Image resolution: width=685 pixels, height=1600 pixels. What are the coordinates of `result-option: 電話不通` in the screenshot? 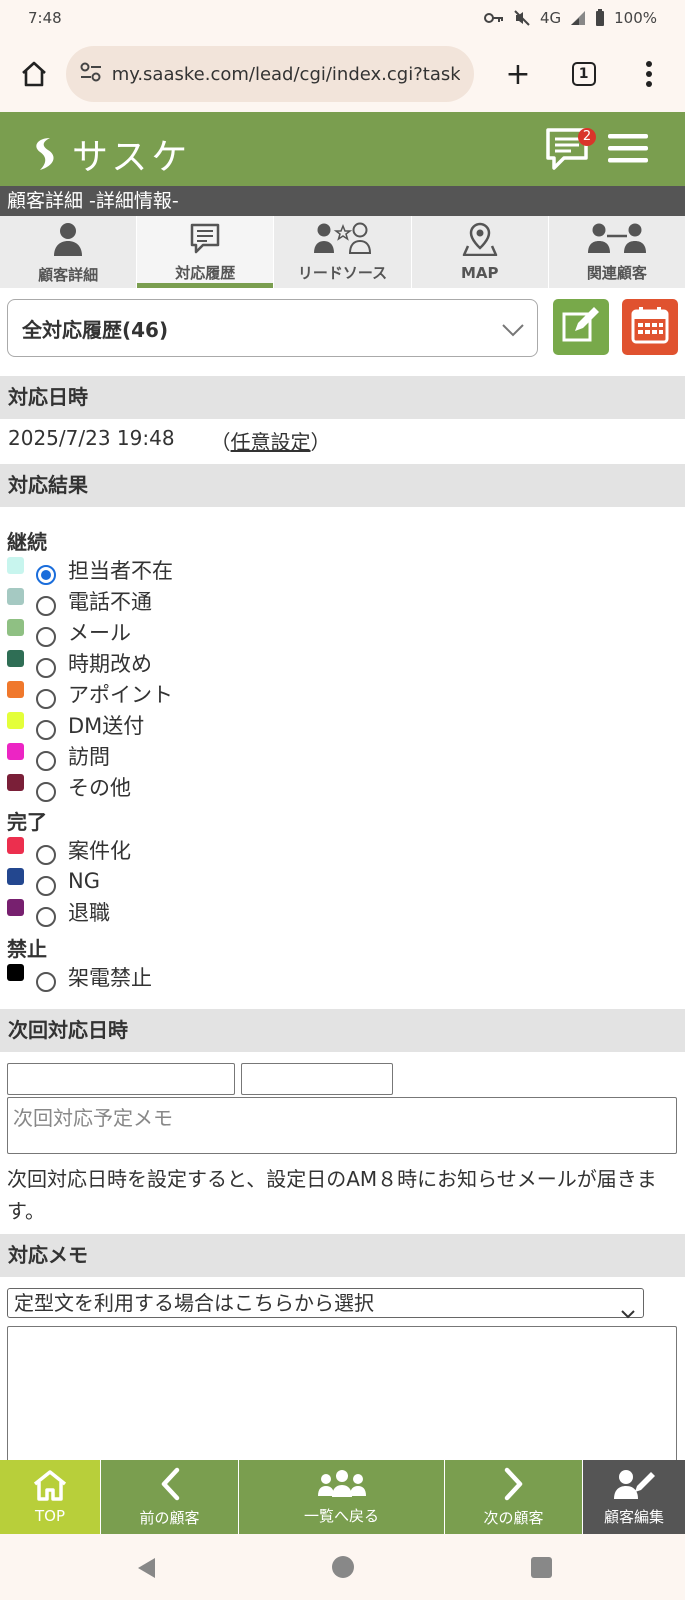 It's located at (79, 601).